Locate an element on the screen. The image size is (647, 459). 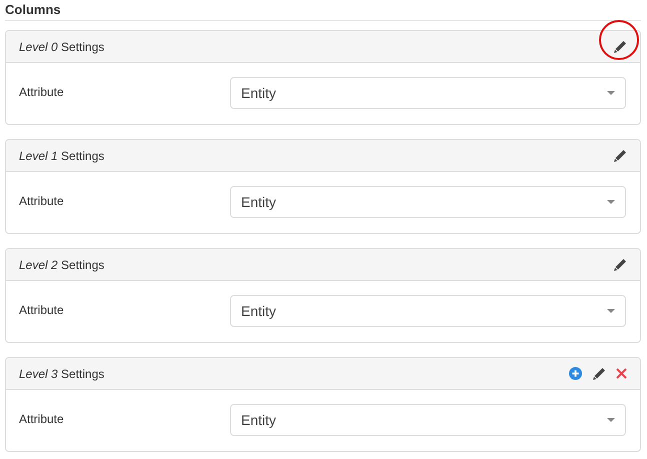
panel-title: Level 0 Settings is located at coordinates (61, 47).